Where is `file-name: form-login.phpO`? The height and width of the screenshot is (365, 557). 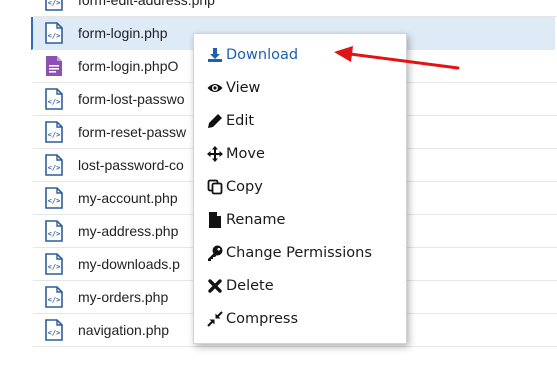
file-name: form-login.phpO is located at coordinates (128, 66).